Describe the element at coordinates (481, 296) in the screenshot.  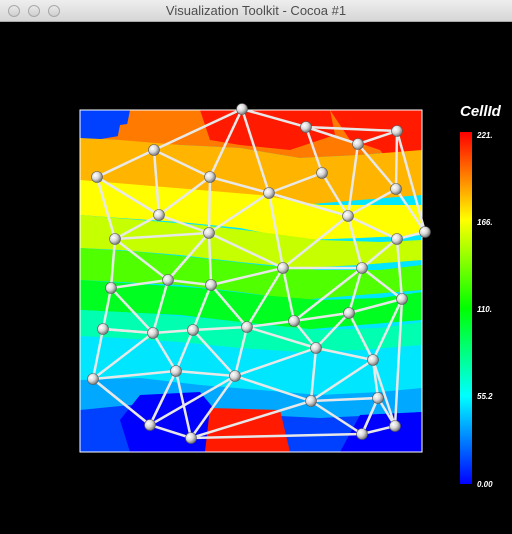
I see `scalar-bar: CellId 221. 166. 110. 55.2 0.00` at that location.